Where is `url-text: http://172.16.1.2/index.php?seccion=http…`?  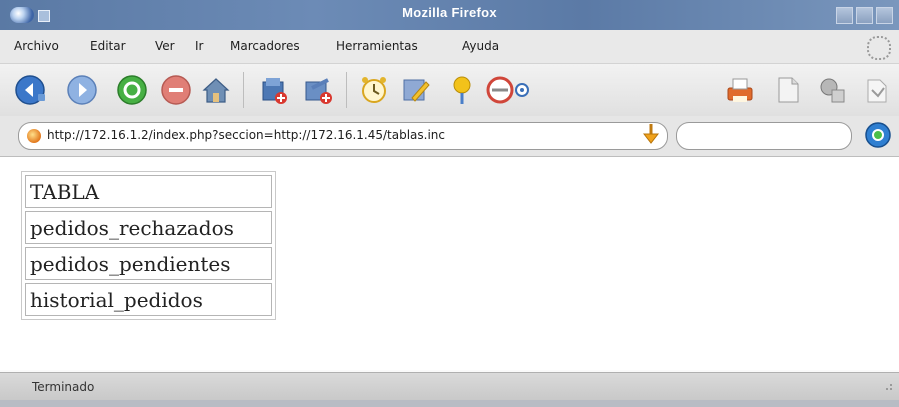
url-text: http://172.16.1.2/index.php?seccion=http… is located at coordinates (246, 135).